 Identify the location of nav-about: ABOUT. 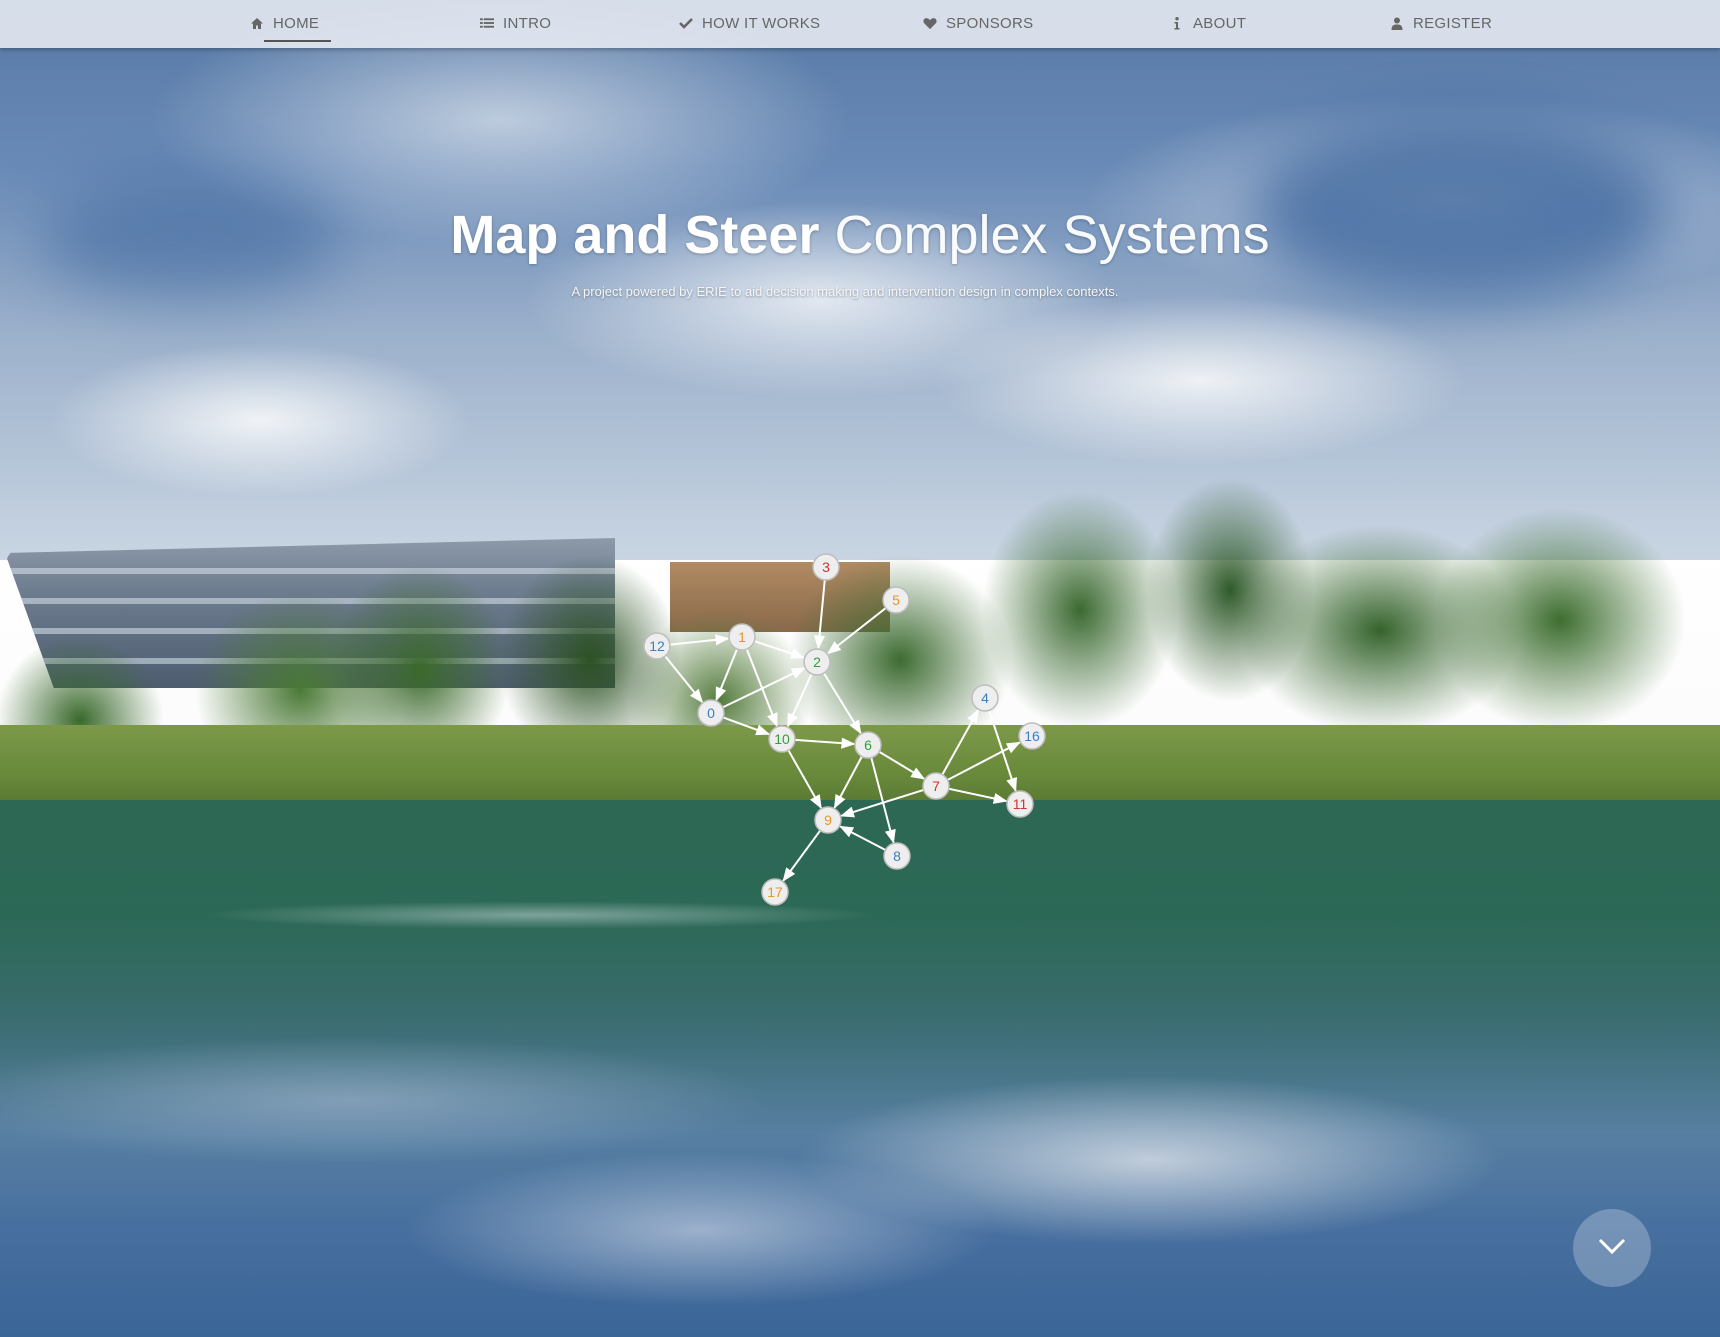
(1208, 23).